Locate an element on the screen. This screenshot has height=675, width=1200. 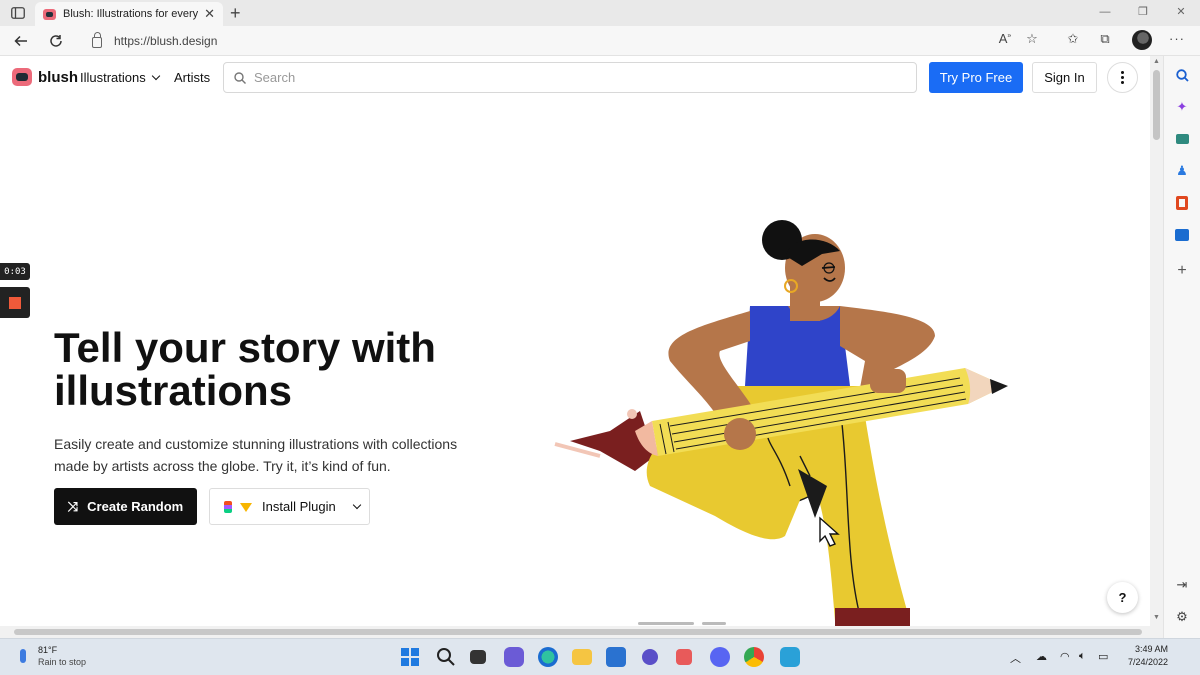
minimize-button: — is located at coordinates (1105, 13).